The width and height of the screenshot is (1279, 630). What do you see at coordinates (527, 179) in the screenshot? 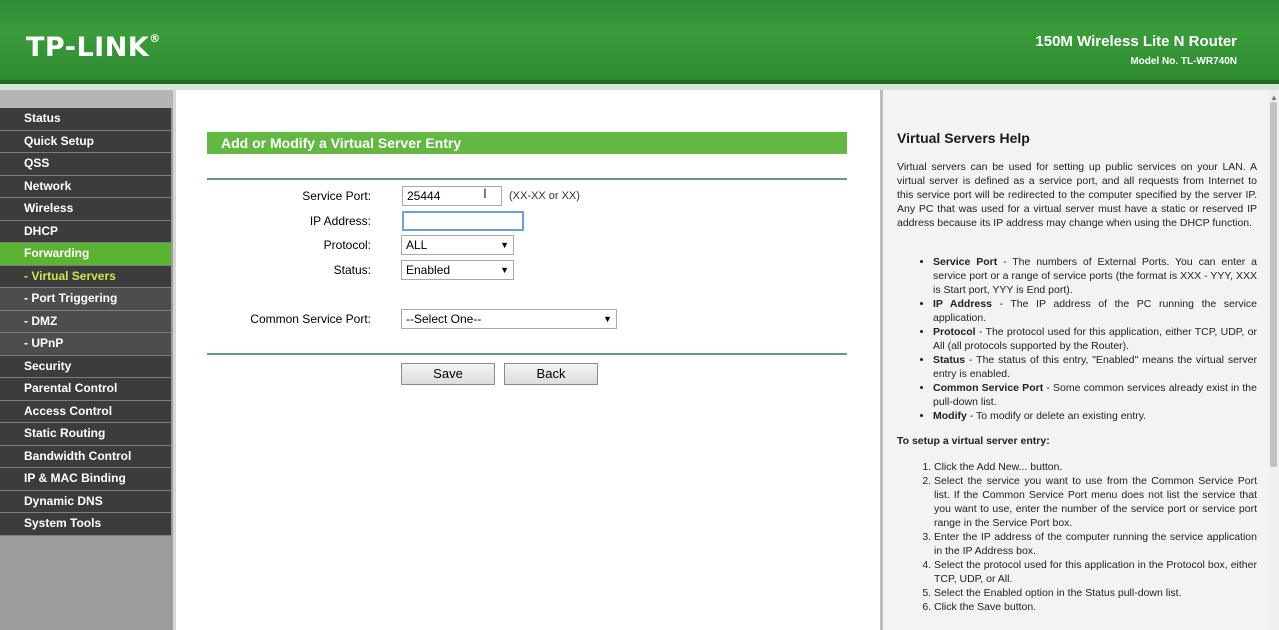
I see `divider-top` at bounding box center [527, 179].